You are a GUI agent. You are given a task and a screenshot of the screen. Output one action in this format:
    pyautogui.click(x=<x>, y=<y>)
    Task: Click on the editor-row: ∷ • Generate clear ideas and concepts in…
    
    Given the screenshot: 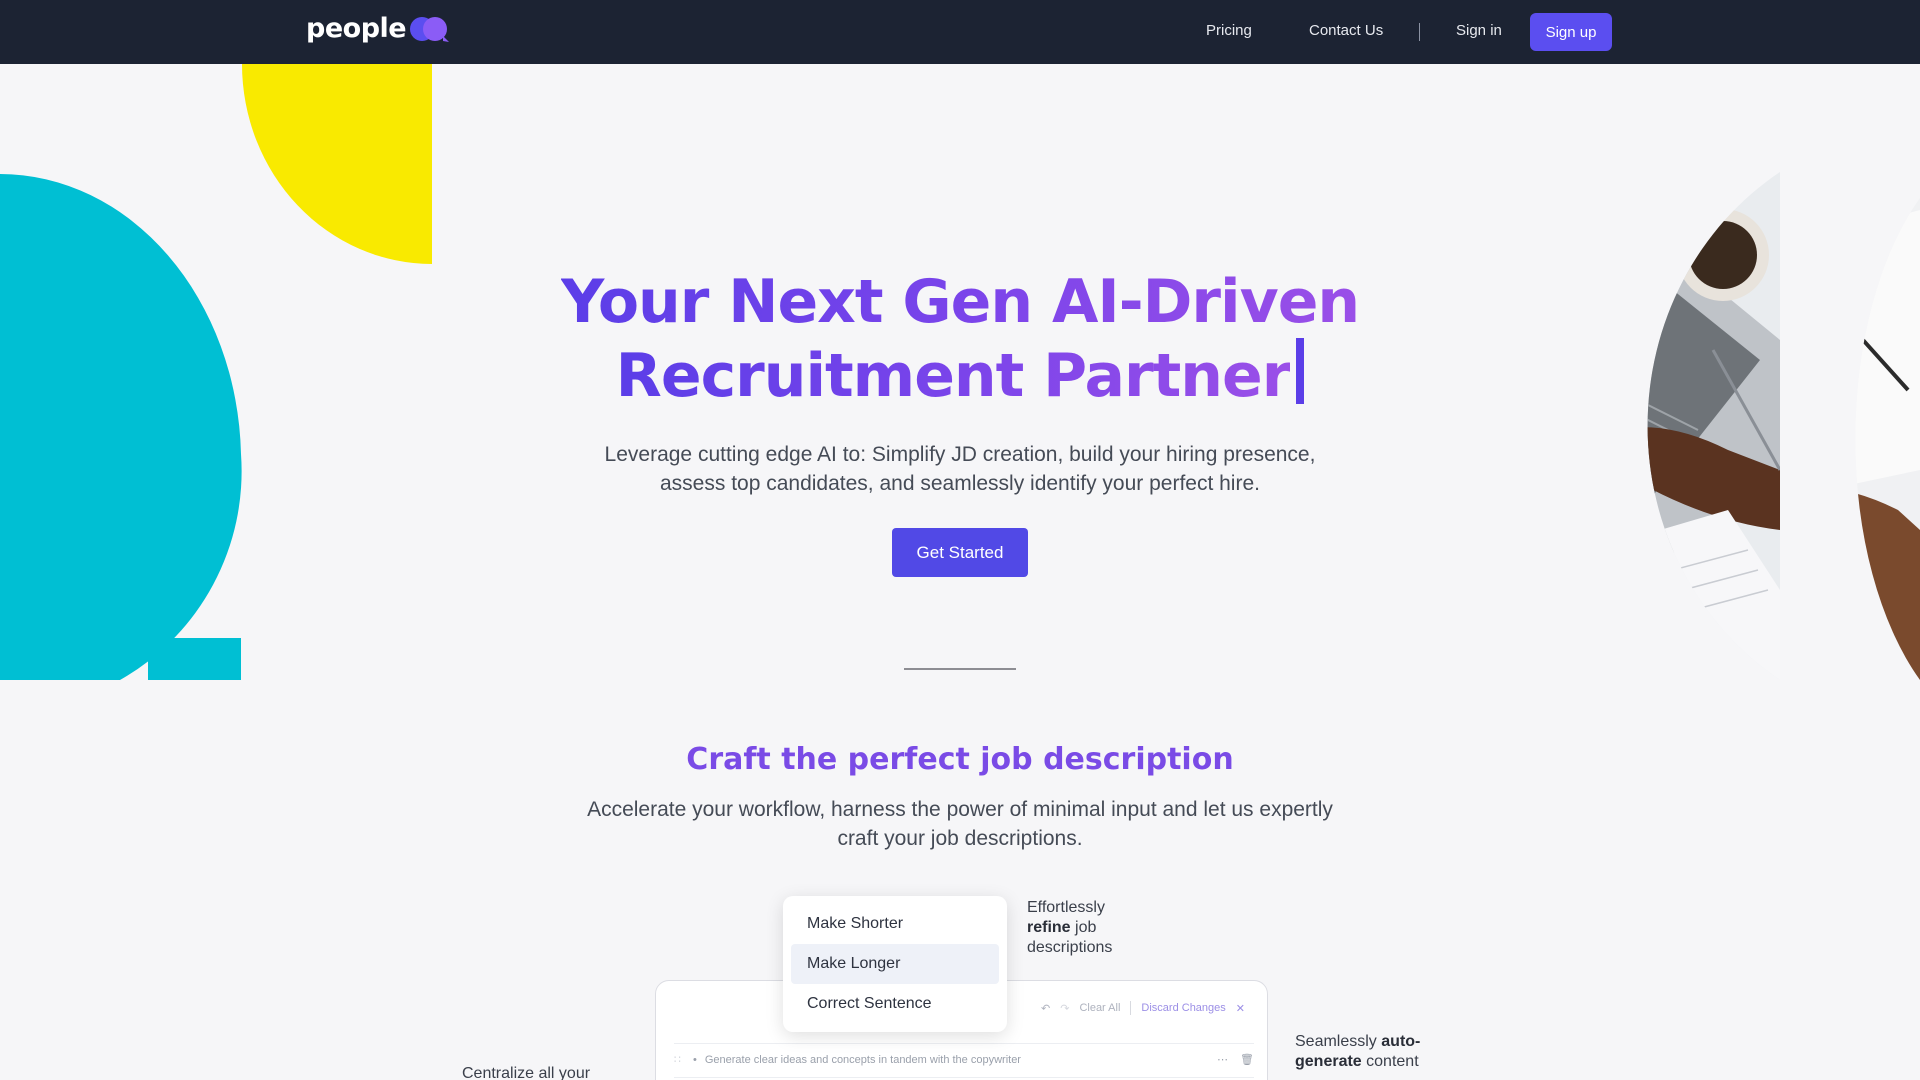 What is the action you would take?
    pyautogui.click(x=964, y=1054)
    